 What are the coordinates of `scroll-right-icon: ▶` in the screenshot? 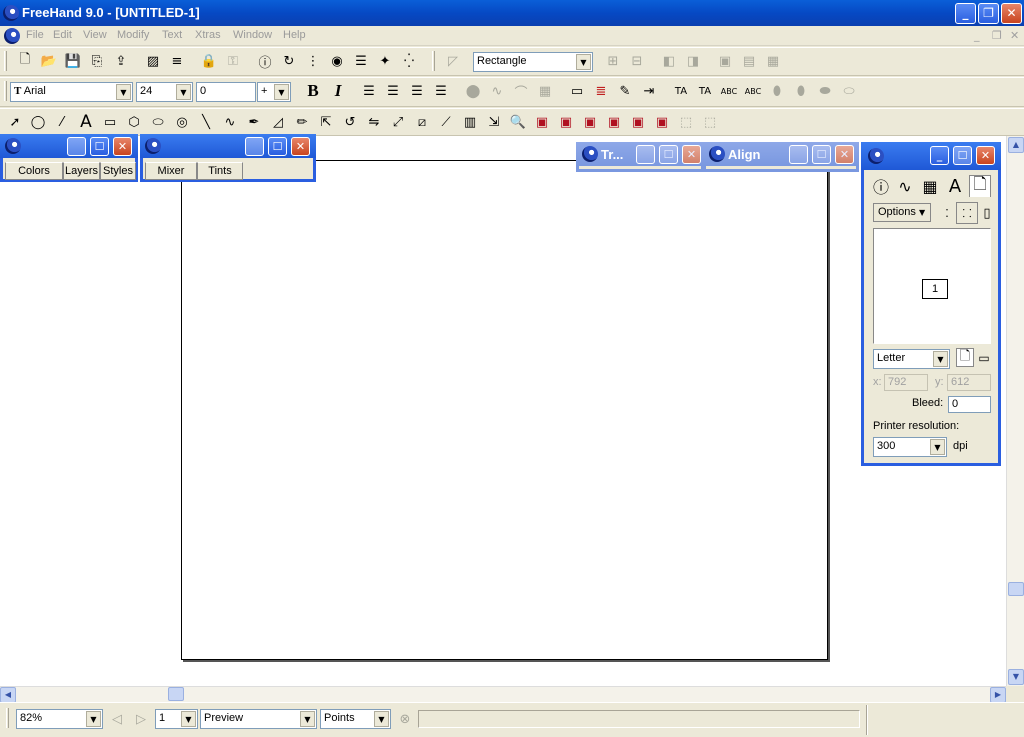 It's located at (998, 695).